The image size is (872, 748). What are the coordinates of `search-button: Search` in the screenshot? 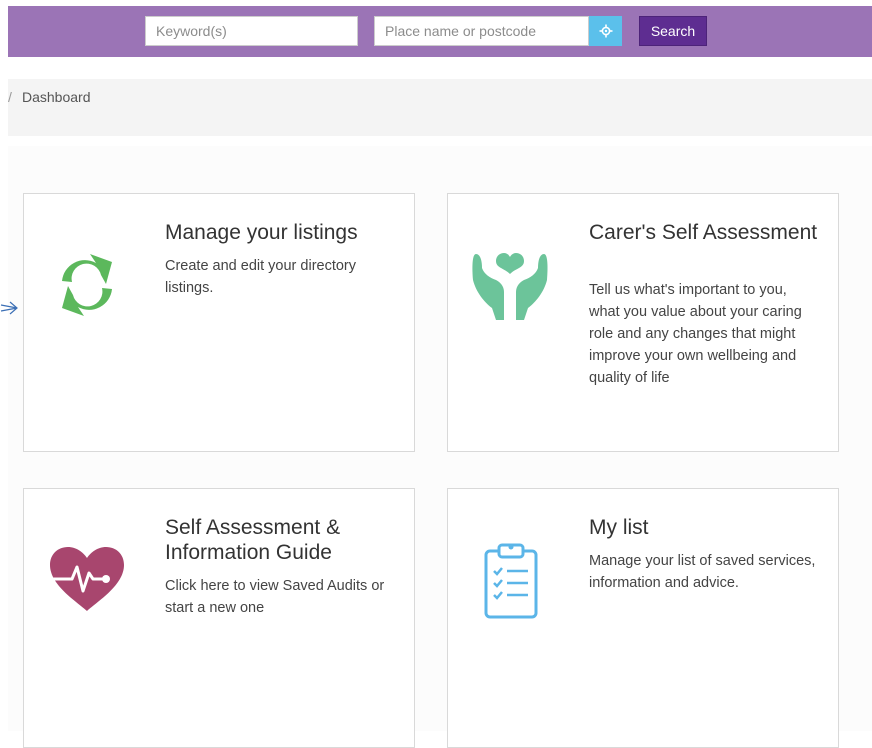 It's located at (673, 31).